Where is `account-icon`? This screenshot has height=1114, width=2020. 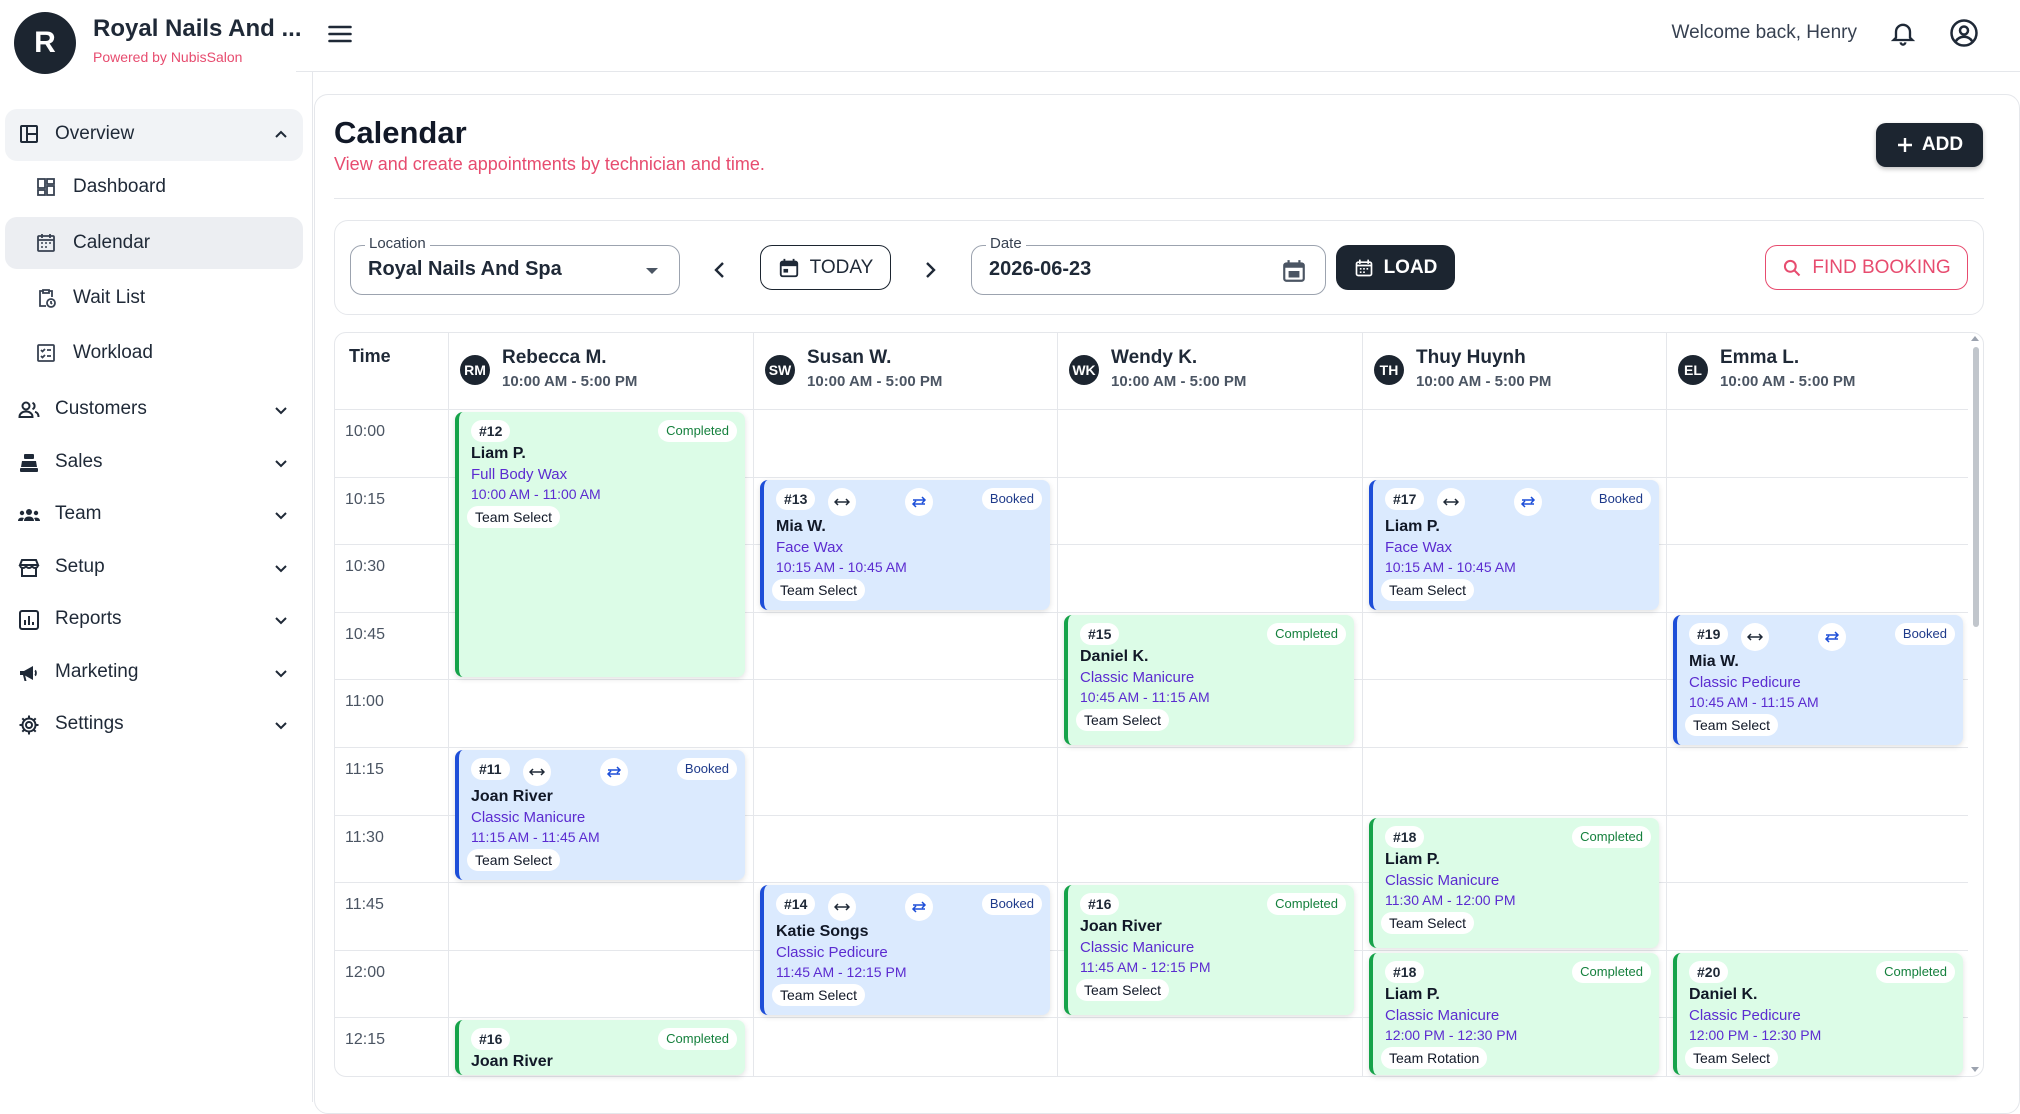 account-icon is located at coordinates (1964, 33).